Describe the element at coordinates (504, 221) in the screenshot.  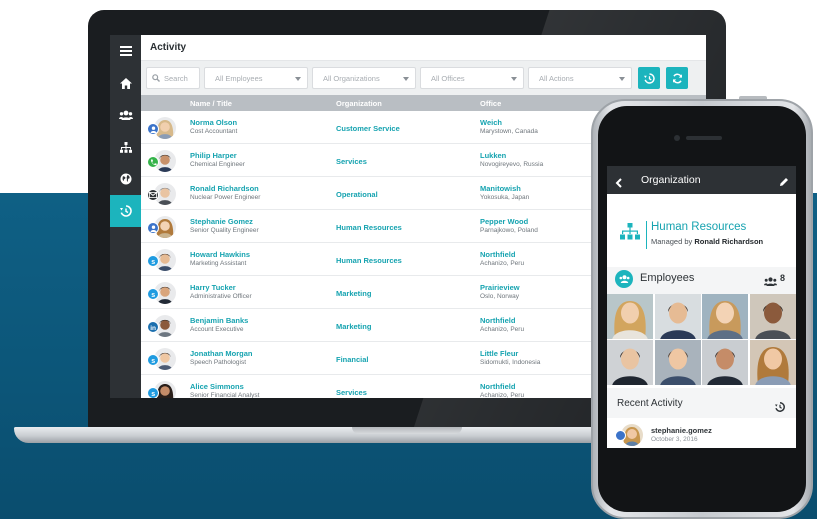
I see `employee-office: Pepper Wood` at that location.